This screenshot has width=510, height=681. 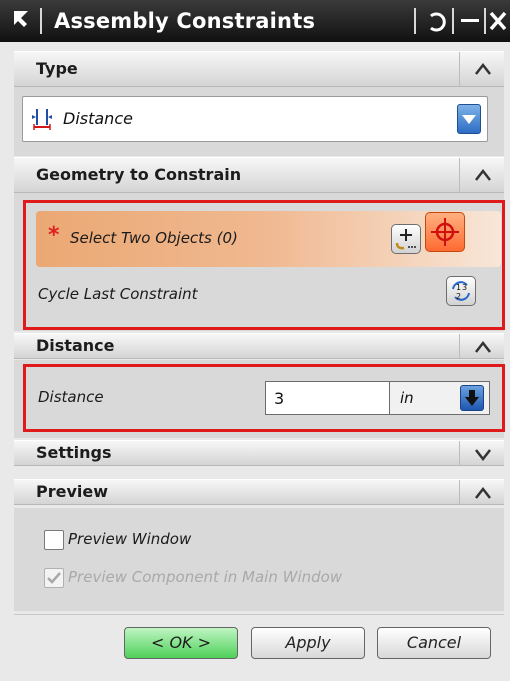 What do you see at coordinates (470, 21) in the screenshot?
I see `minimize-icon` at bounding box center [470, 21].